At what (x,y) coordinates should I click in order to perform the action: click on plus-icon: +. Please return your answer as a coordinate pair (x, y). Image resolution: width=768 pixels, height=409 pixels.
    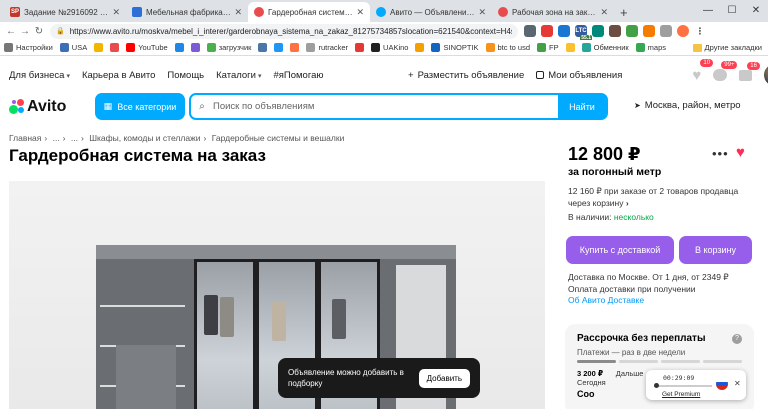
    Looking at the image, I should click on (411, 75).